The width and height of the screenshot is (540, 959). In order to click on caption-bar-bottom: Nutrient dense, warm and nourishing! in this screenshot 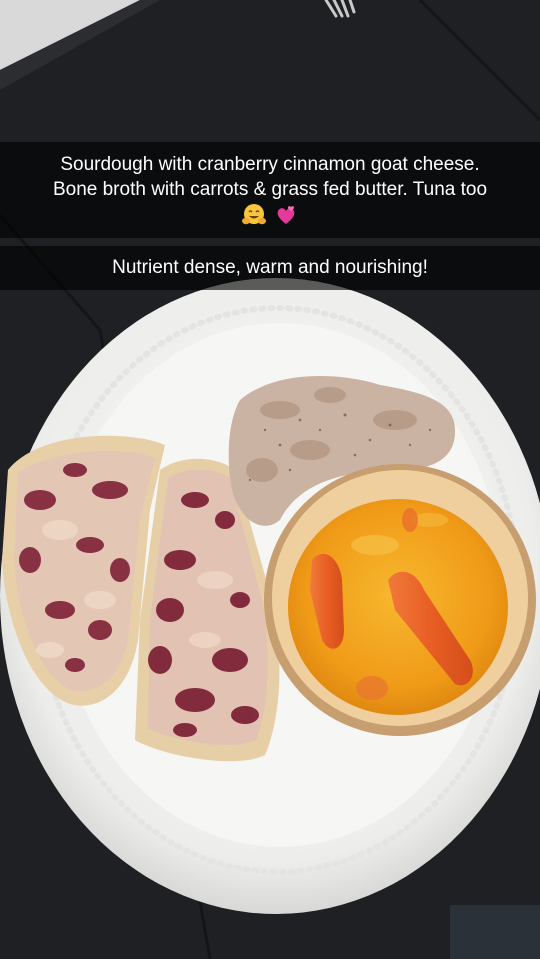, I will do `click(270, 268)`.